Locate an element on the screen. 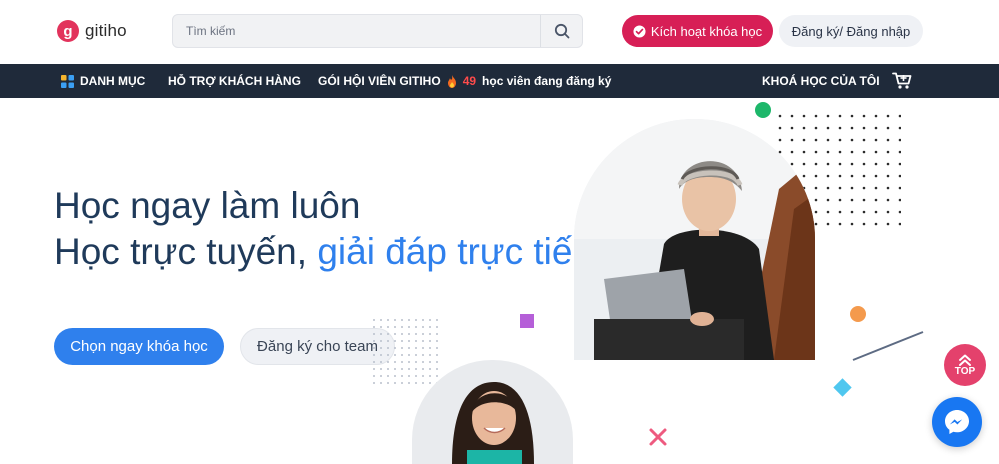  nav-category-label: DANH MỤC is located at coordinates (113, 81).